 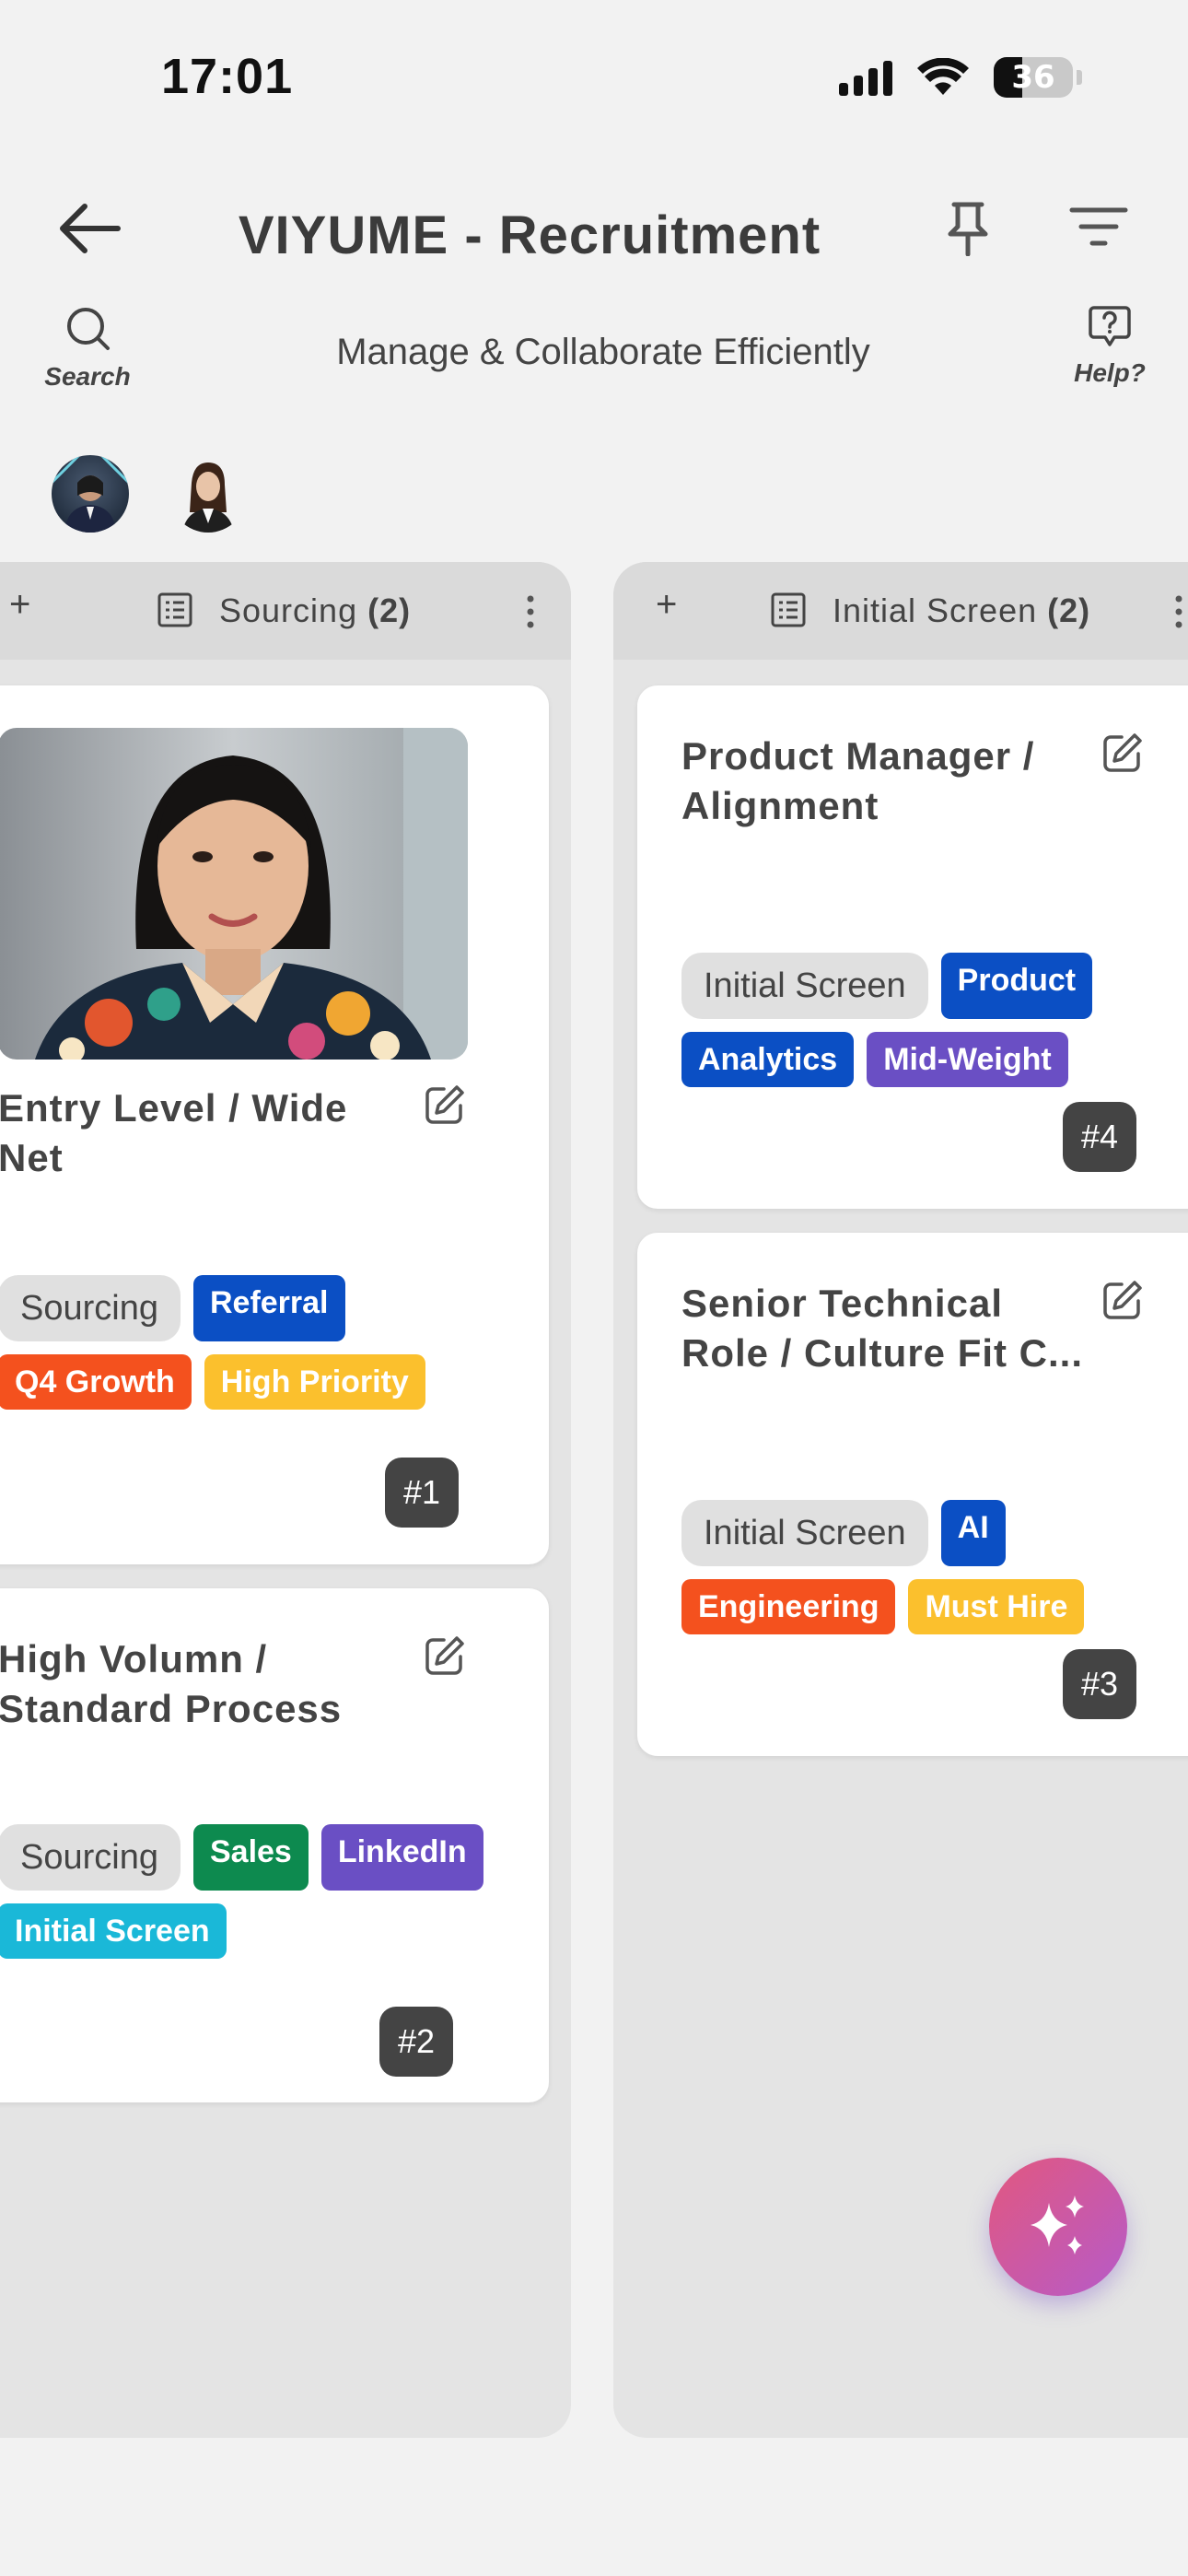 What do you see at coordinates (865, 77) in the screenshot?
I see `cellular-signal-icon` at bounding box center [865, 77].